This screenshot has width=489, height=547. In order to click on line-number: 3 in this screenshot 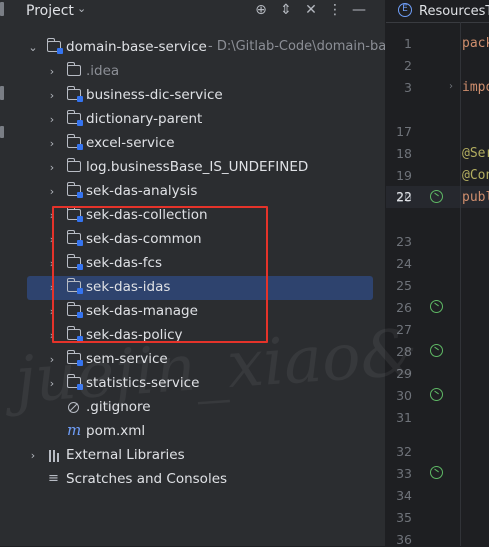, I will do `click(408, 87)`.